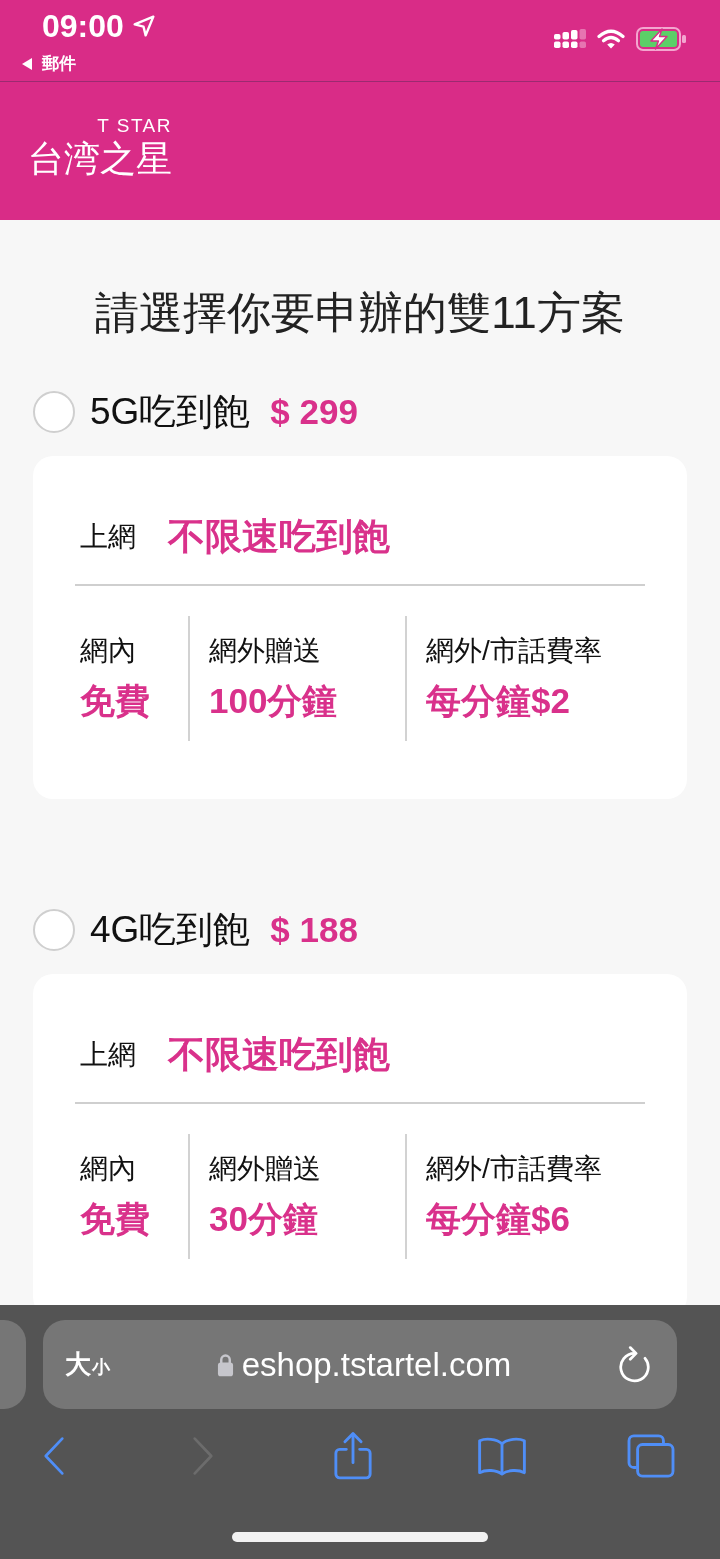 This screenshot has height=1559, width=720. Describe the element at coordinates (273, 701) in the screenshot. I see `rate-value: 100分鐘` at that location.